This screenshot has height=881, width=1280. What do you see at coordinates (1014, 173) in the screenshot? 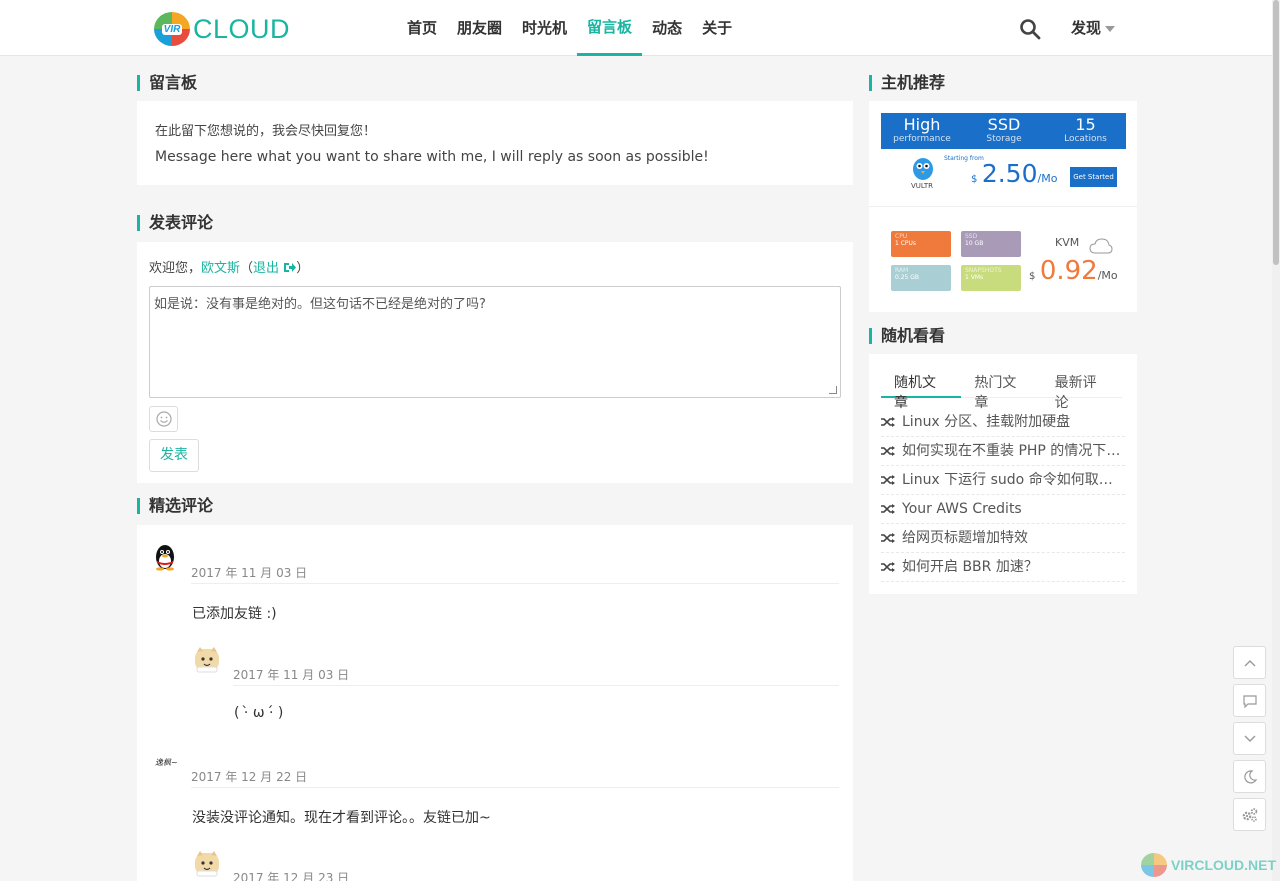
I see `ad-price: $ 2.50/Mo` at bounding box center [1014, 173].